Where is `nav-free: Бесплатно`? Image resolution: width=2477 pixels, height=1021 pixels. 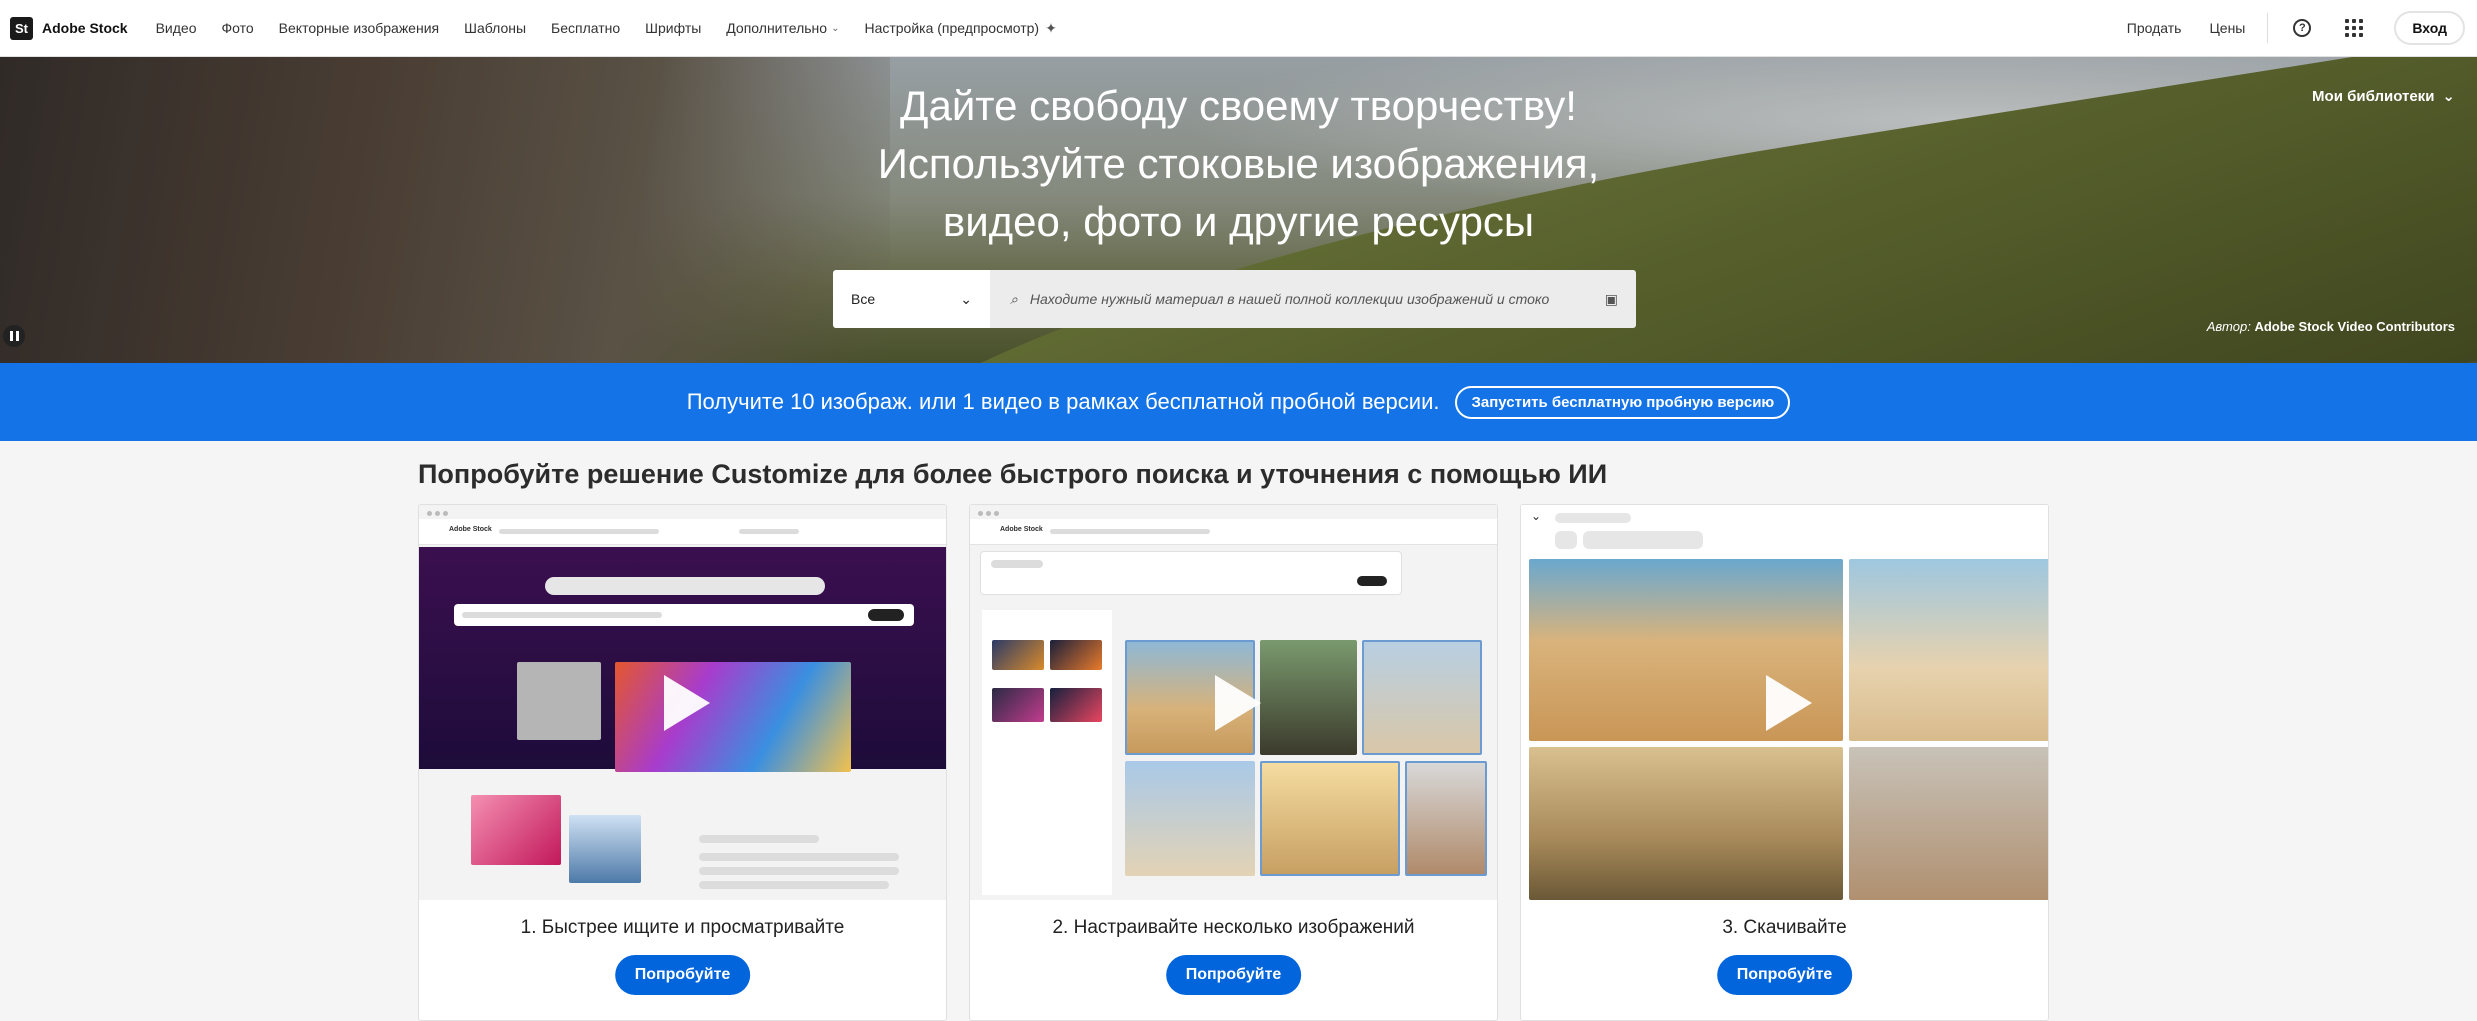
nav-free: Бесплатно is located at coordinates (585, 28).